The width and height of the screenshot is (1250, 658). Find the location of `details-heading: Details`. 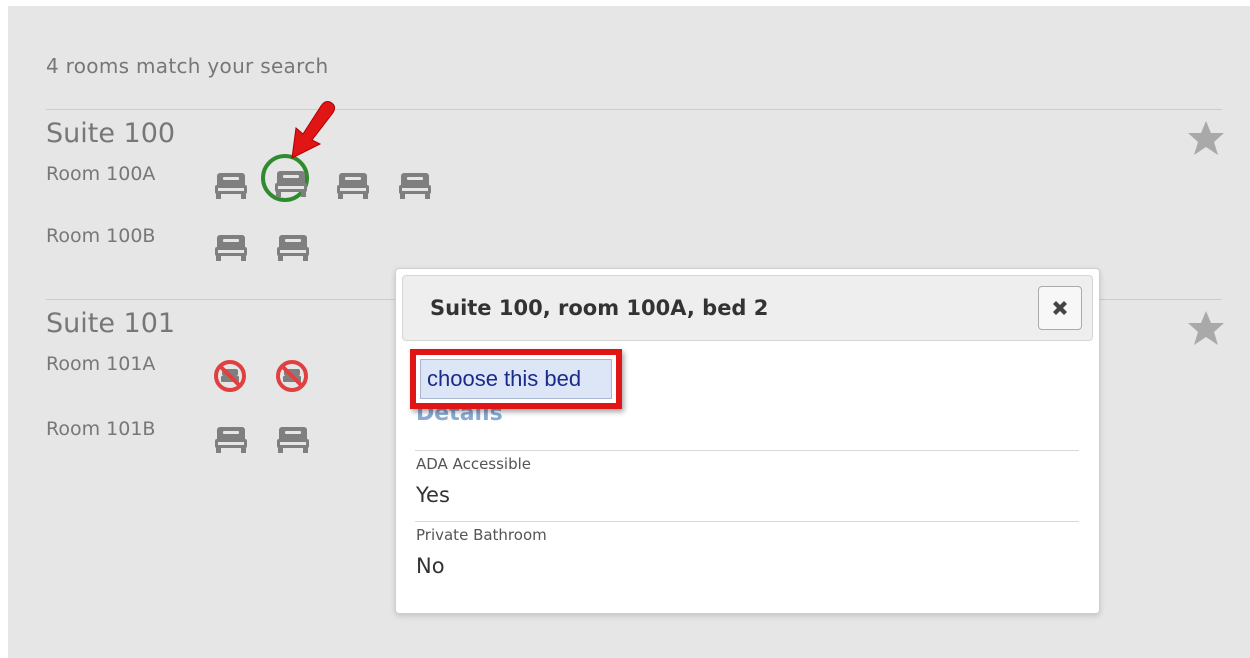

details-heading: Details is located at coordinates (459, 416).